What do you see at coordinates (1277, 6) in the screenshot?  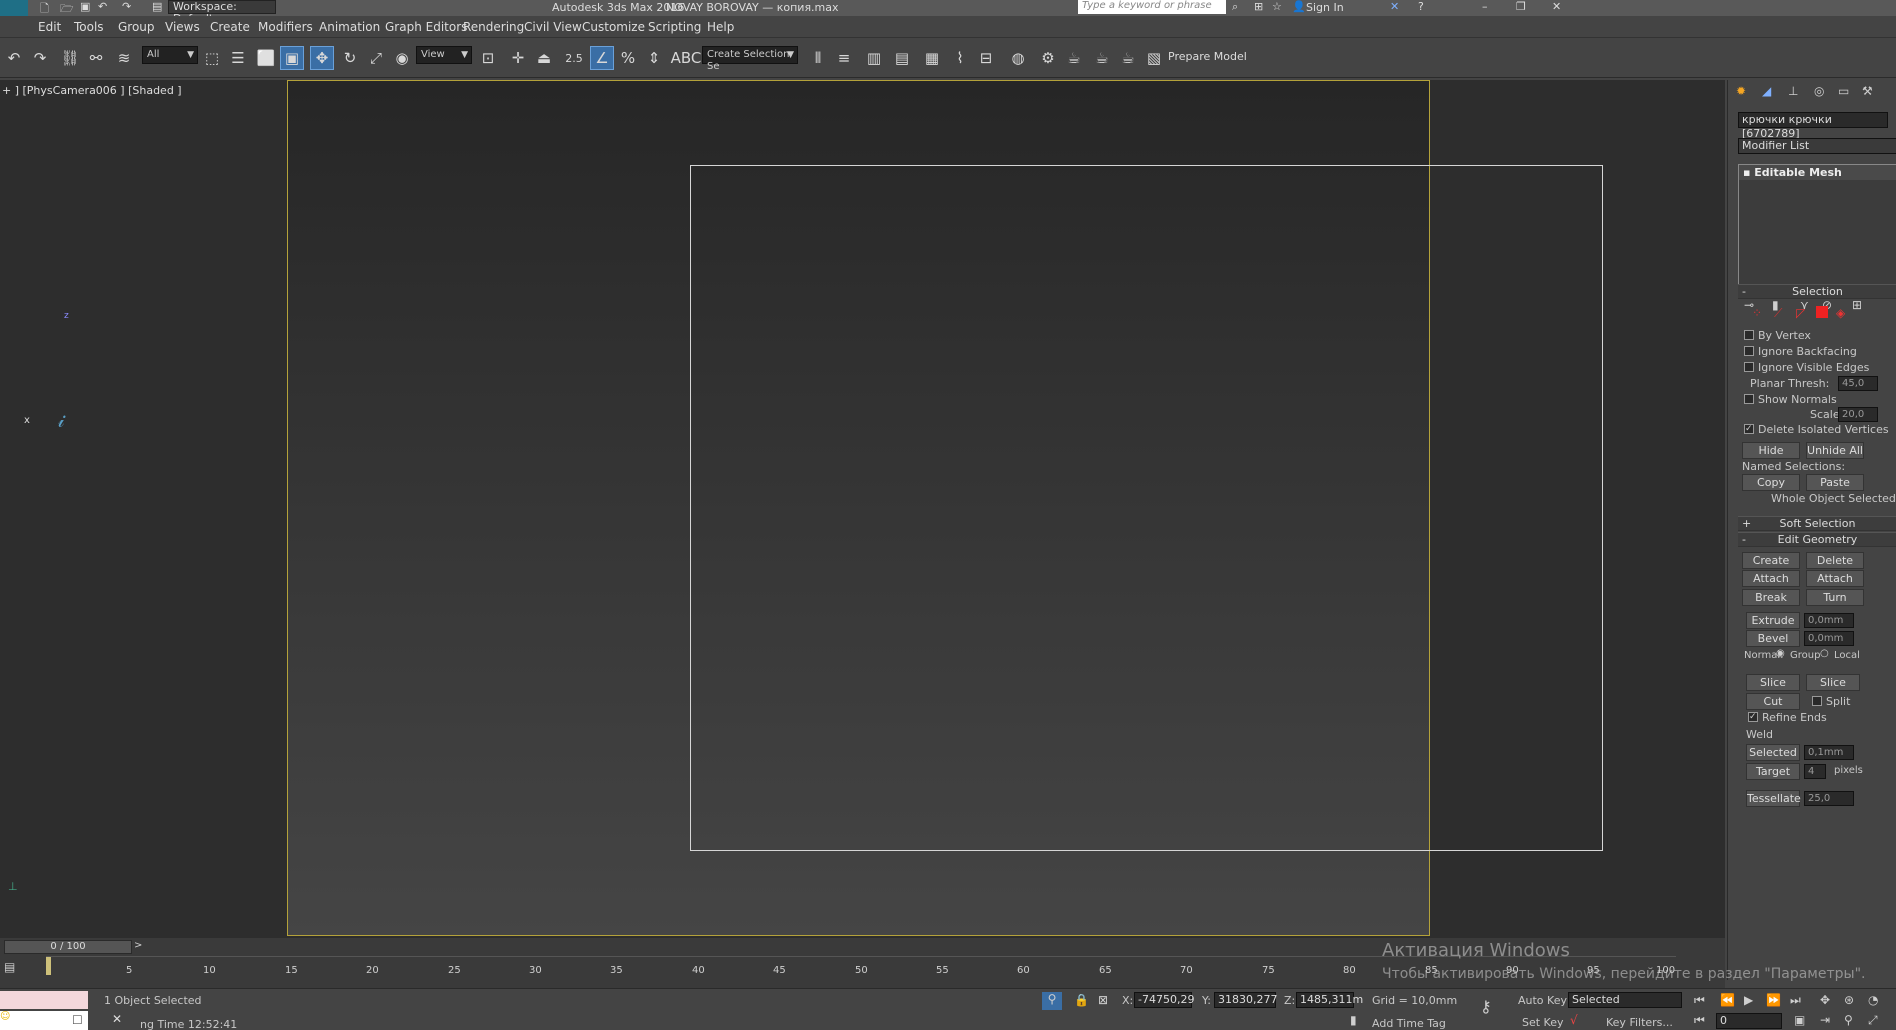 I see `favorites-icon: ☆` at bounding box center [1277, 6].